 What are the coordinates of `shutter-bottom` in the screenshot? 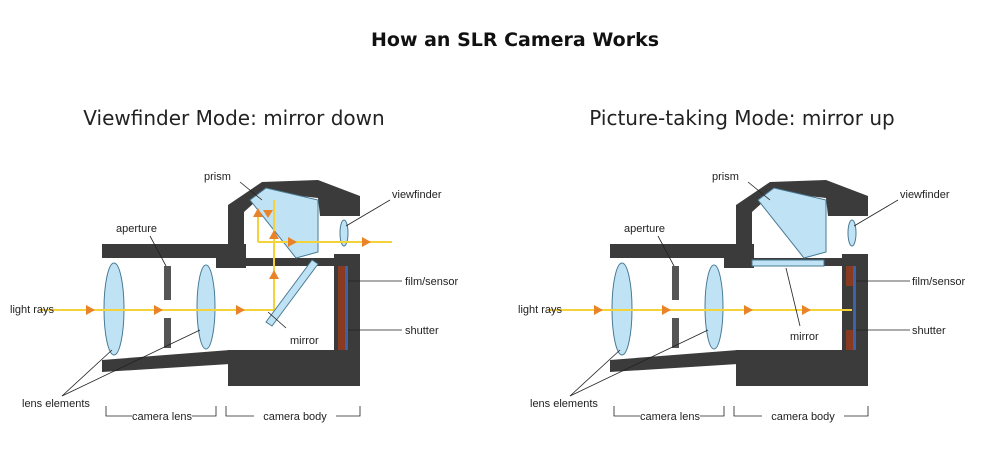 It's located at (849, 340).